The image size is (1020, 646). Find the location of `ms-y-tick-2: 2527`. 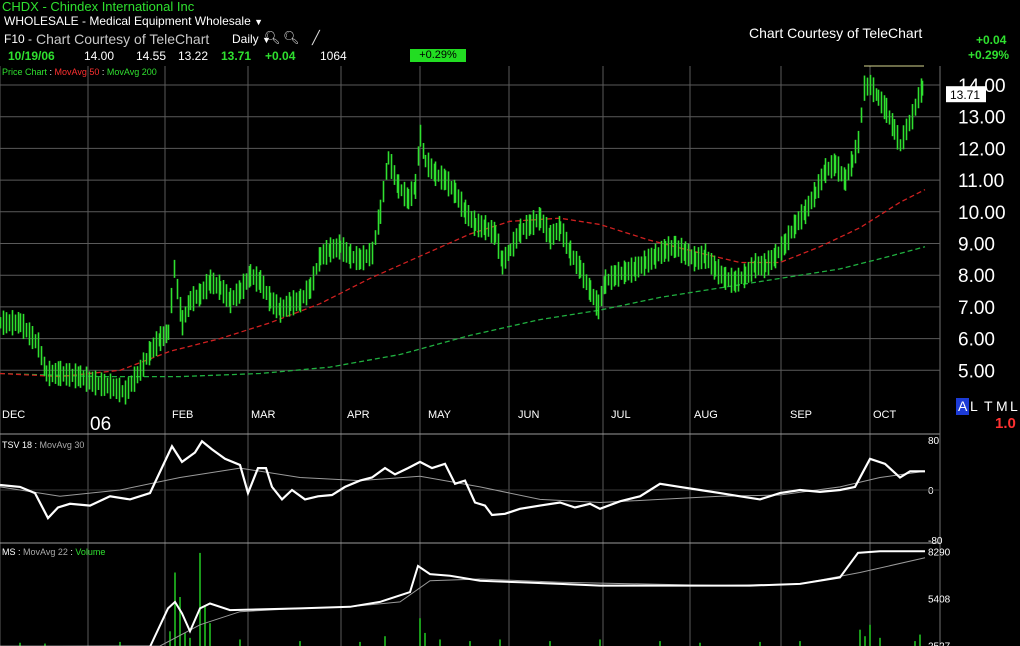

ms-y-tick-2: 2527 is located at coordinates (939, 644).